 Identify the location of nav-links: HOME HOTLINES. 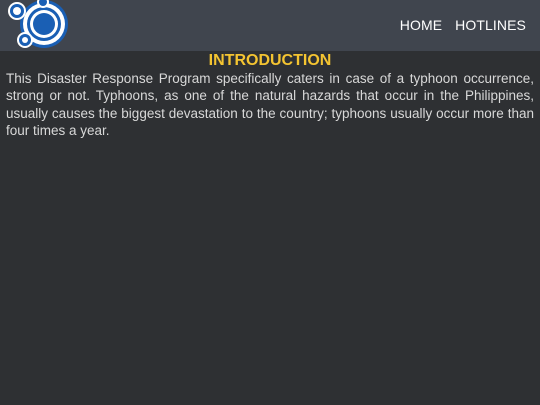
(463, 25).